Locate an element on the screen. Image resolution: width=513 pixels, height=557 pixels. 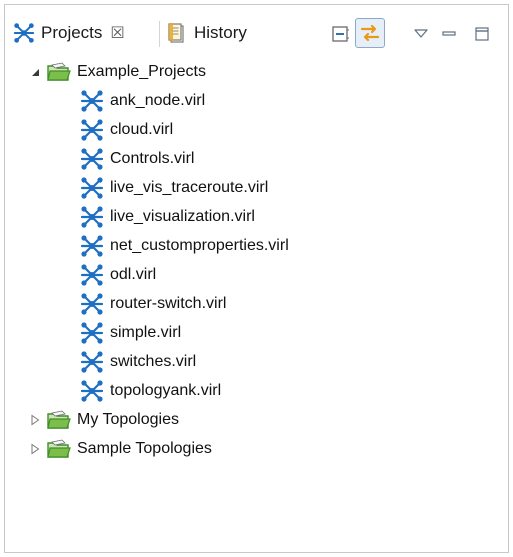
view-menu-icon is located at coordinates (421, 33).